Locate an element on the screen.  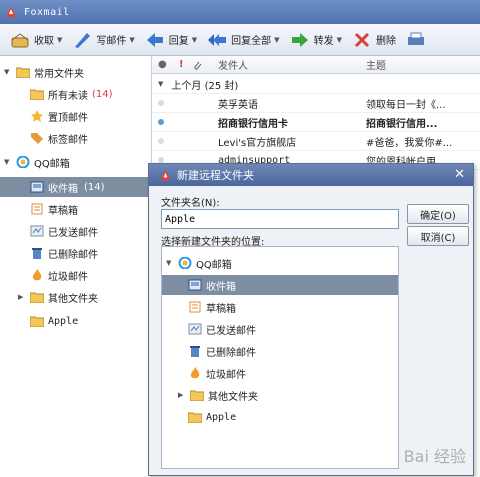
app-title: Foxmail is located at coordinates (47, 12).